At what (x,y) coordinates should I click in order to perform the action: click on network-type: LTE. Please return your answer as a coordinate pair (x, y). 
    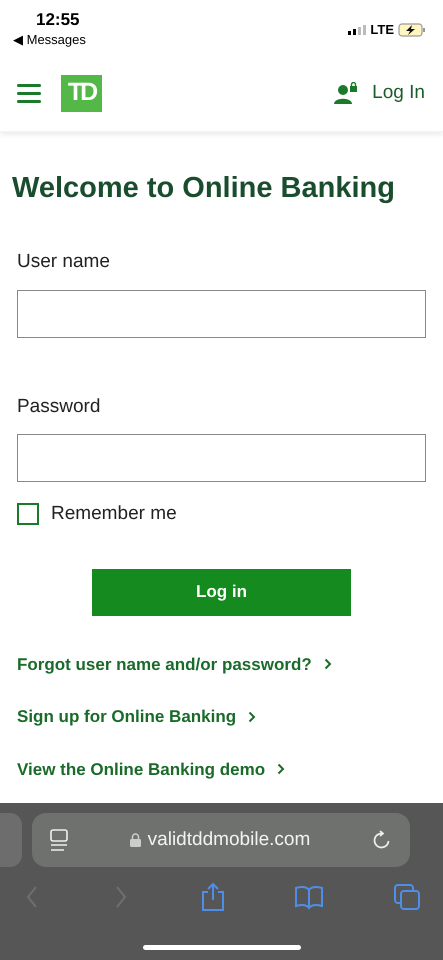
    Looking at the image, I should click on (382, 30).